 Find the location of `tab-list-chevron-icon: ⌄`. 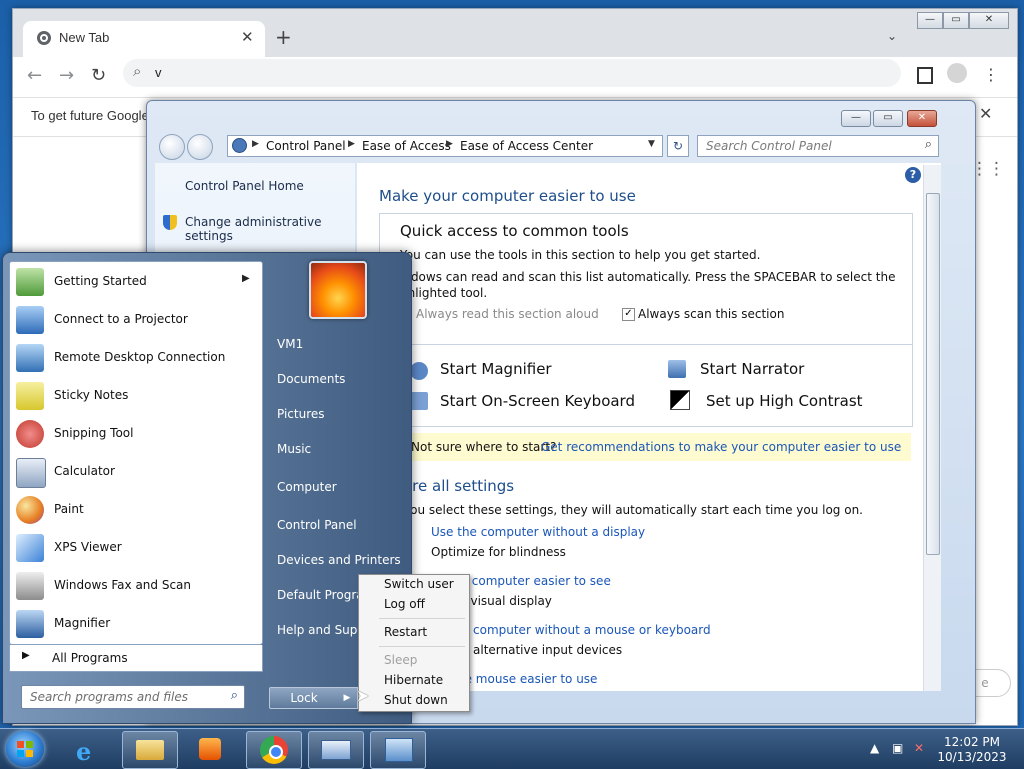

tab-list-chevron-icon: ⌄ is located at coordinates (892, 36).